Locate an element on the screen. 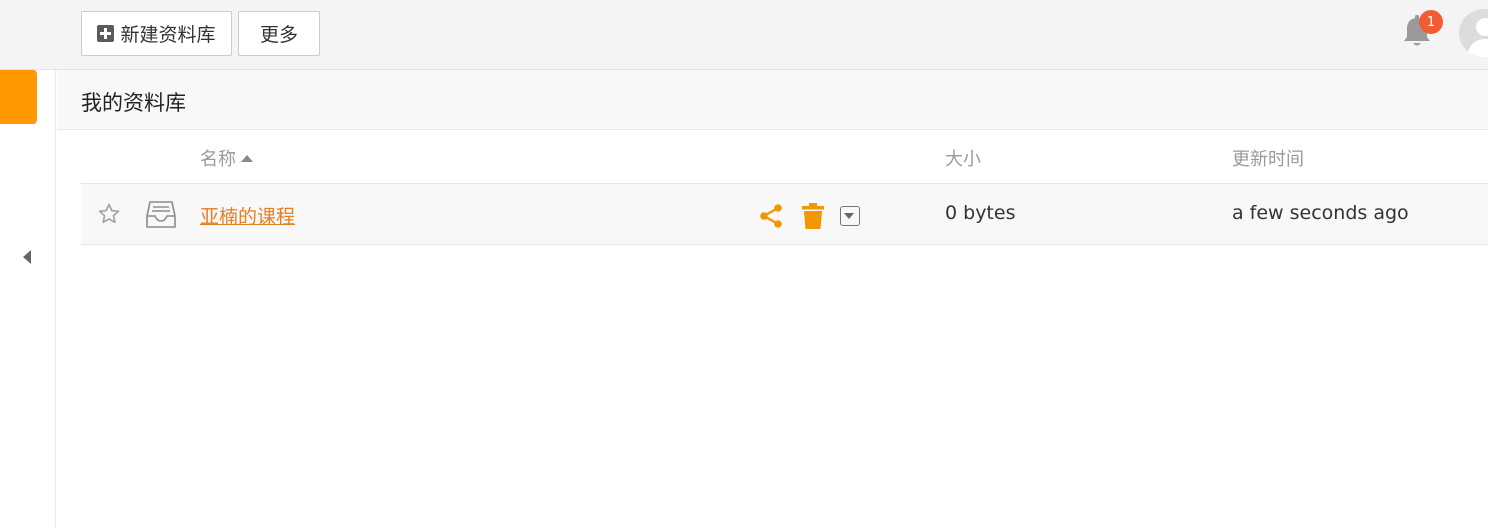  share-icon is located at coordinates (771, 216).